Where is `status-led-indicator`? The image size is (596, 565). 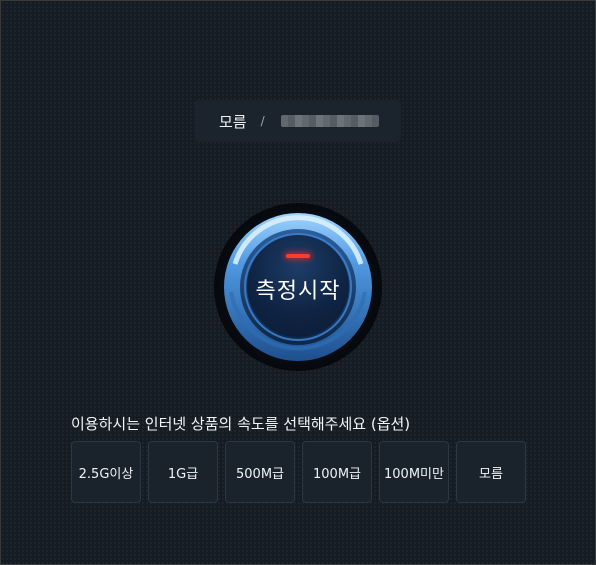 status-led-indicator is located at coordinates (298, 256).